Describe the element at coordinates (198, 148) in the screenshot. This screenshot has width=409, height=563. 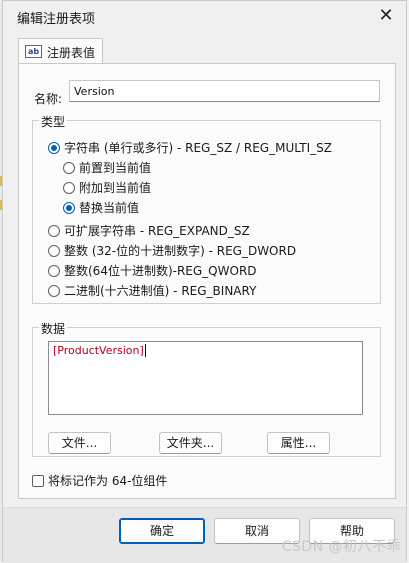
I see `radio-label: 字符串 (单行或多行) - REG_SZ / REG_MULTI_SZ` at that location.